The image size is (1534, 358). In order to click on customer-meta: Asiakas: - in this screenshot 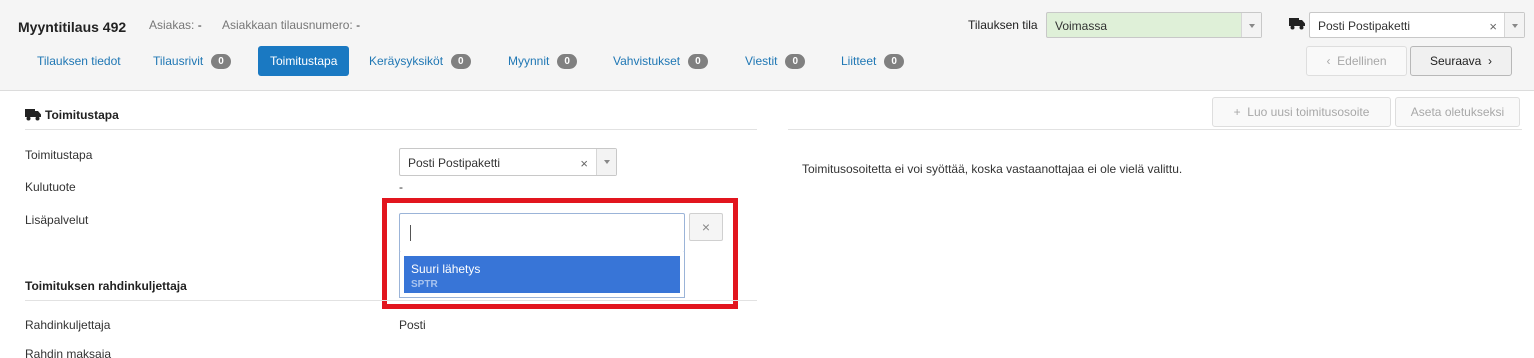, I will do `click(175, 25)`.